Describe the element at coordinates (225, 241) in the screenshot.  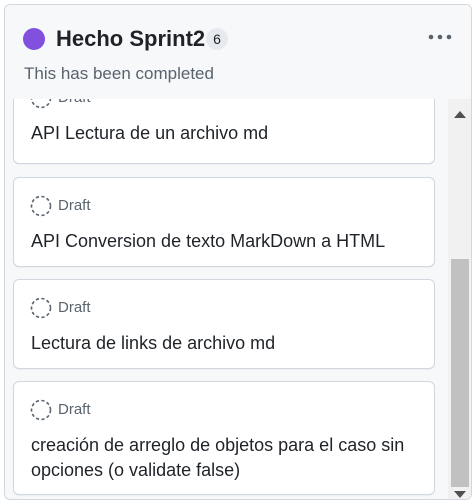
I see `card-title: API Conversion de texto MarkDown a HTML` at that location.